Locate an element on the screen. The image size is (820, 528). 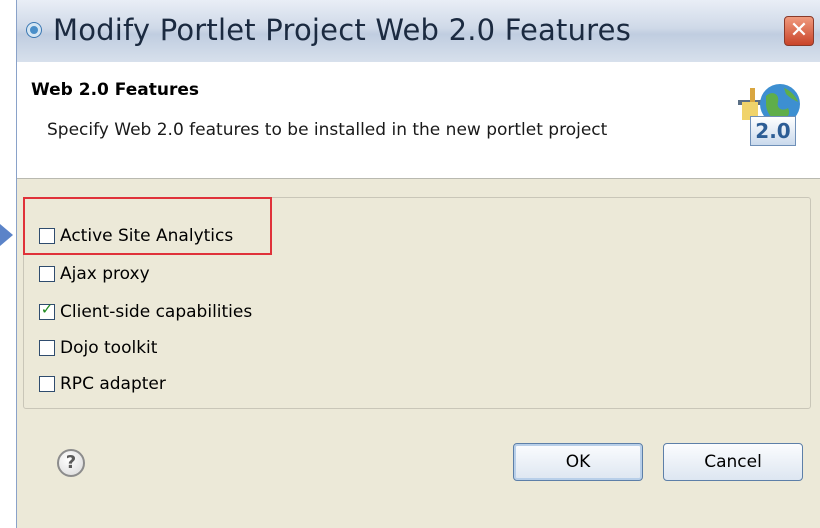
window-title: Modify Portlet Project Web 2.0 Features is located at coordinates (342, 30).